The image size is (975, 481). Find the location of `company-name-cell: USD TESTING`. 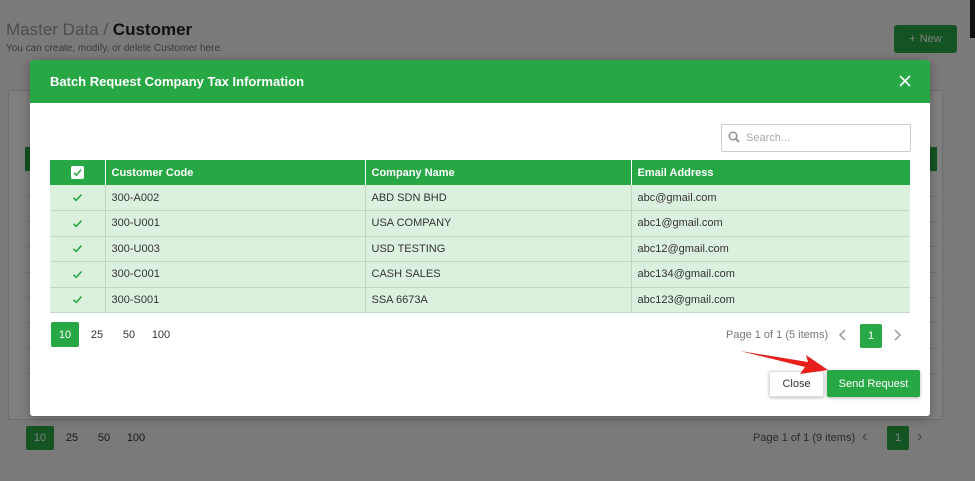

company-name-cell: USD TESTING is located at coordinates (498, 249).